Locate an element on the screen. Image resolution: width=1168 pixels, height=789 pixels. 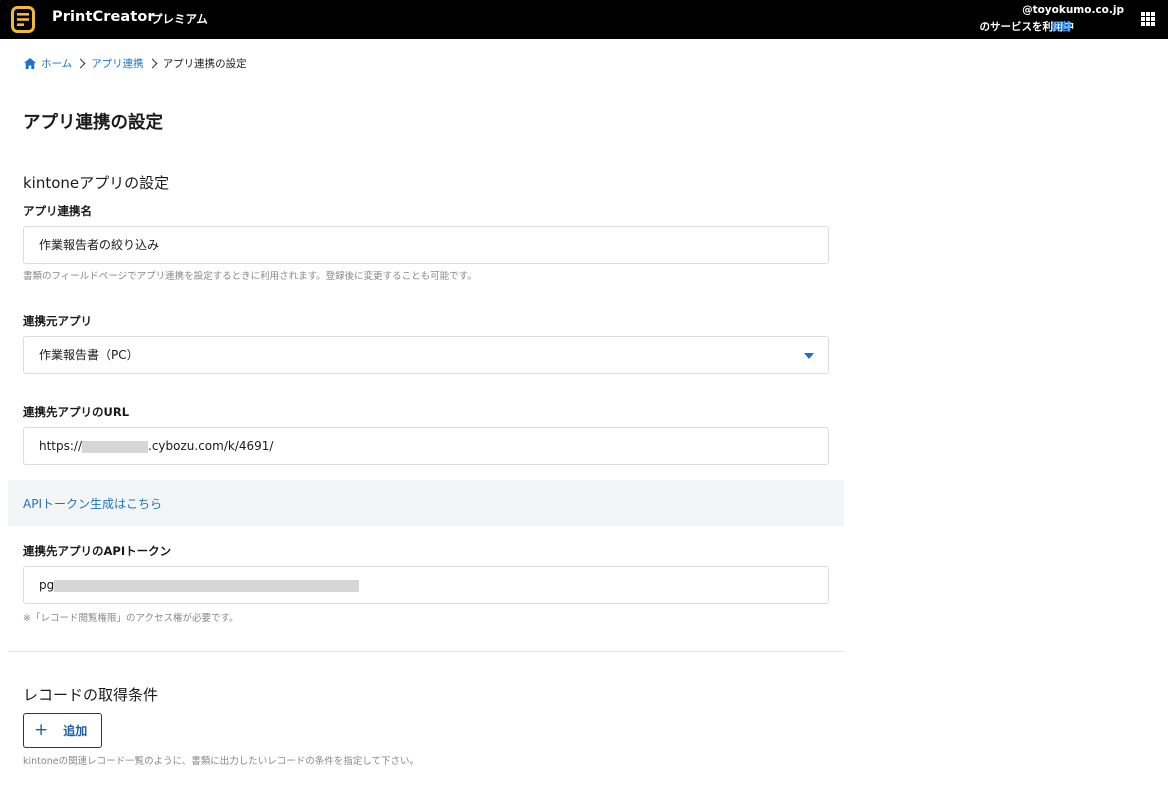
target-url-prefix: https:// is located at coordinates (61, 446).